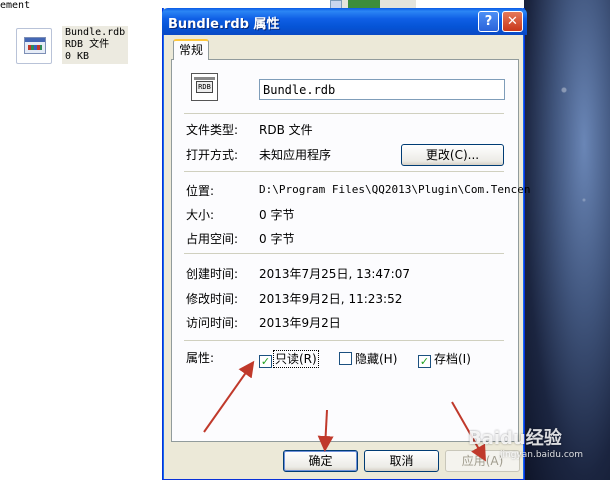 The height and width of the screenshot is (480, 610). I want to click on baidu-watermark: Baidu经验 jingyan.baidu.com, so click(525, 442).